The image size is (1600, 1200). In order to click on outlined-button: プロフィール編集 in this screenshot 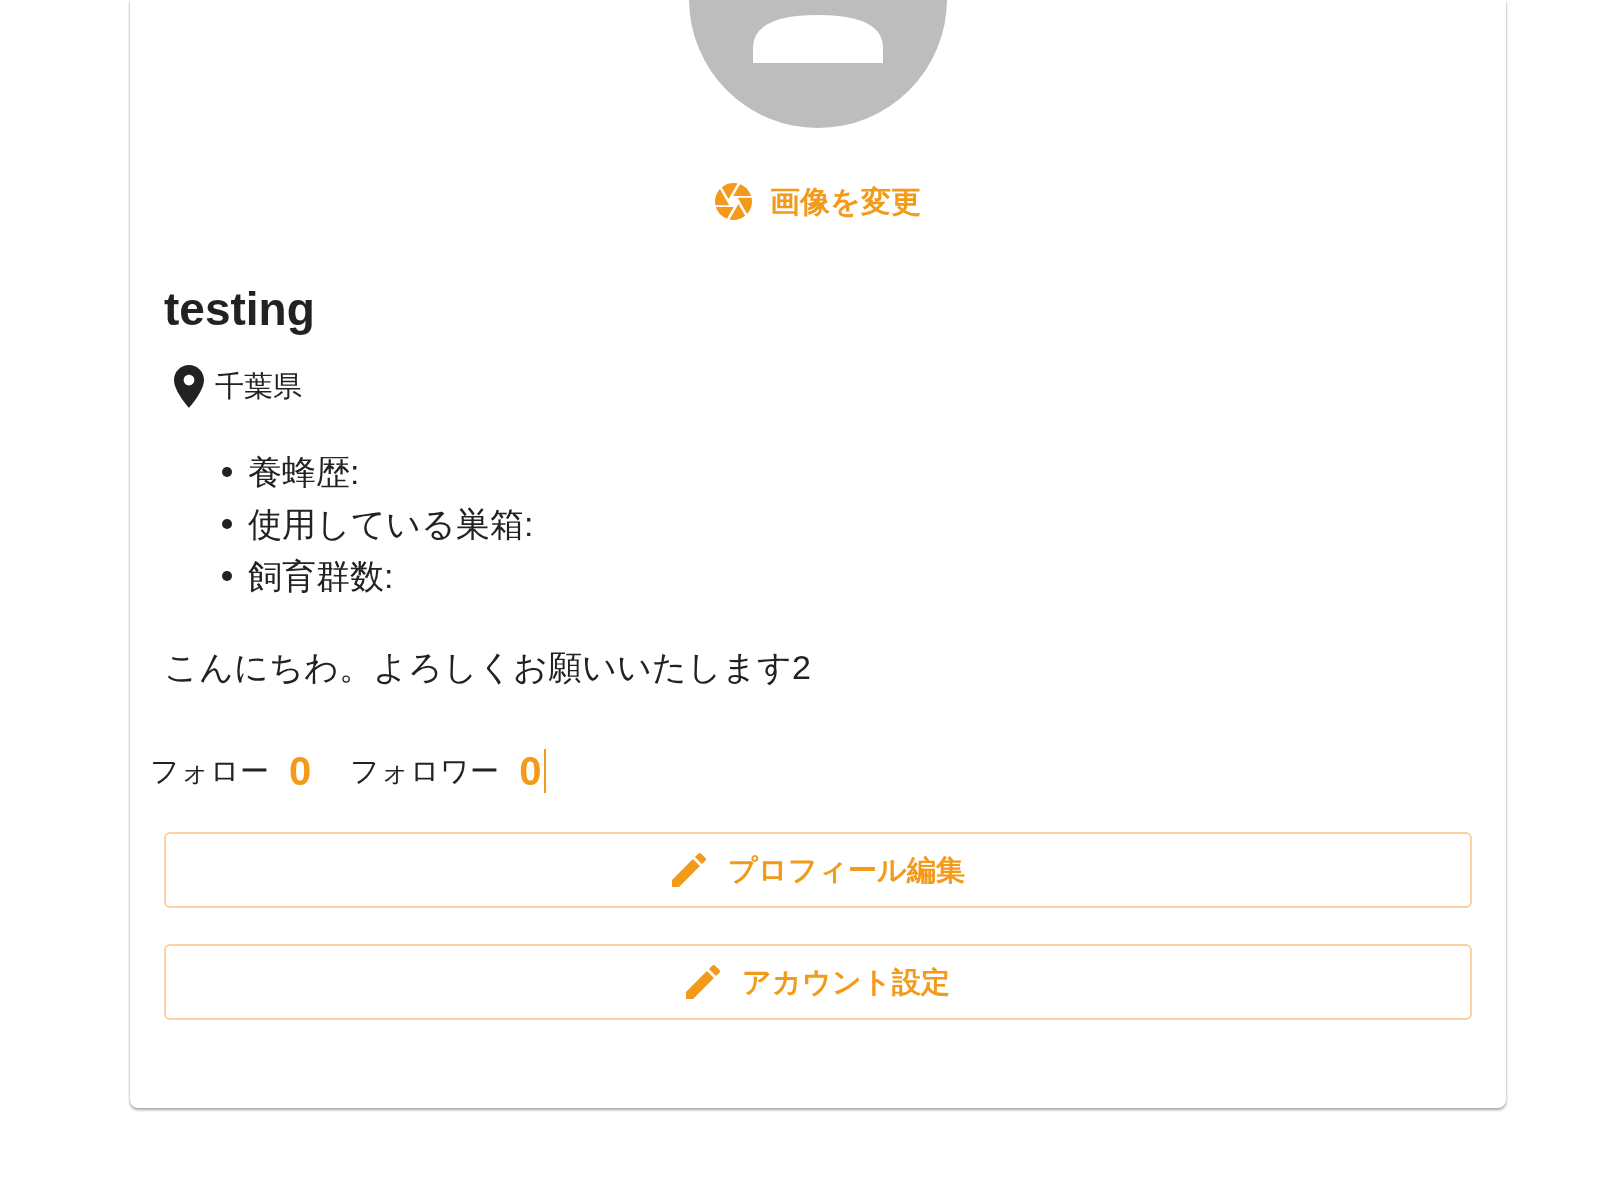, I will do `click(818, 870)`.